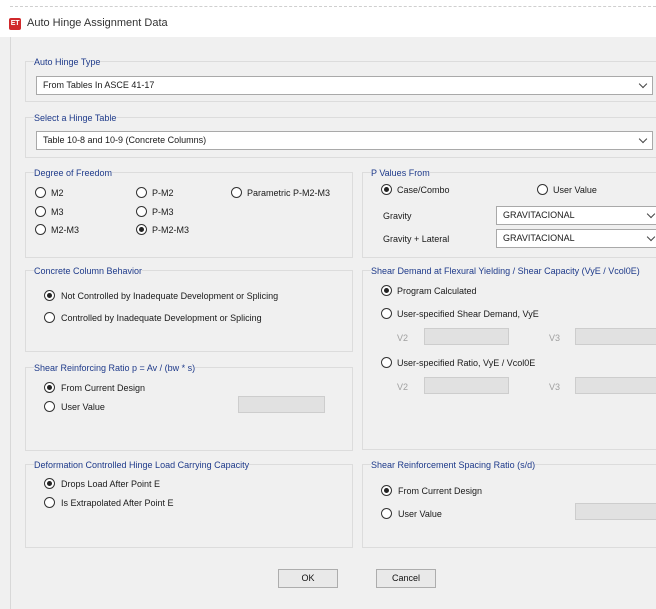  Describe the element at coordinates (555, 387) in the screenshot. I see `ratio-v3-label: V3` at that location.